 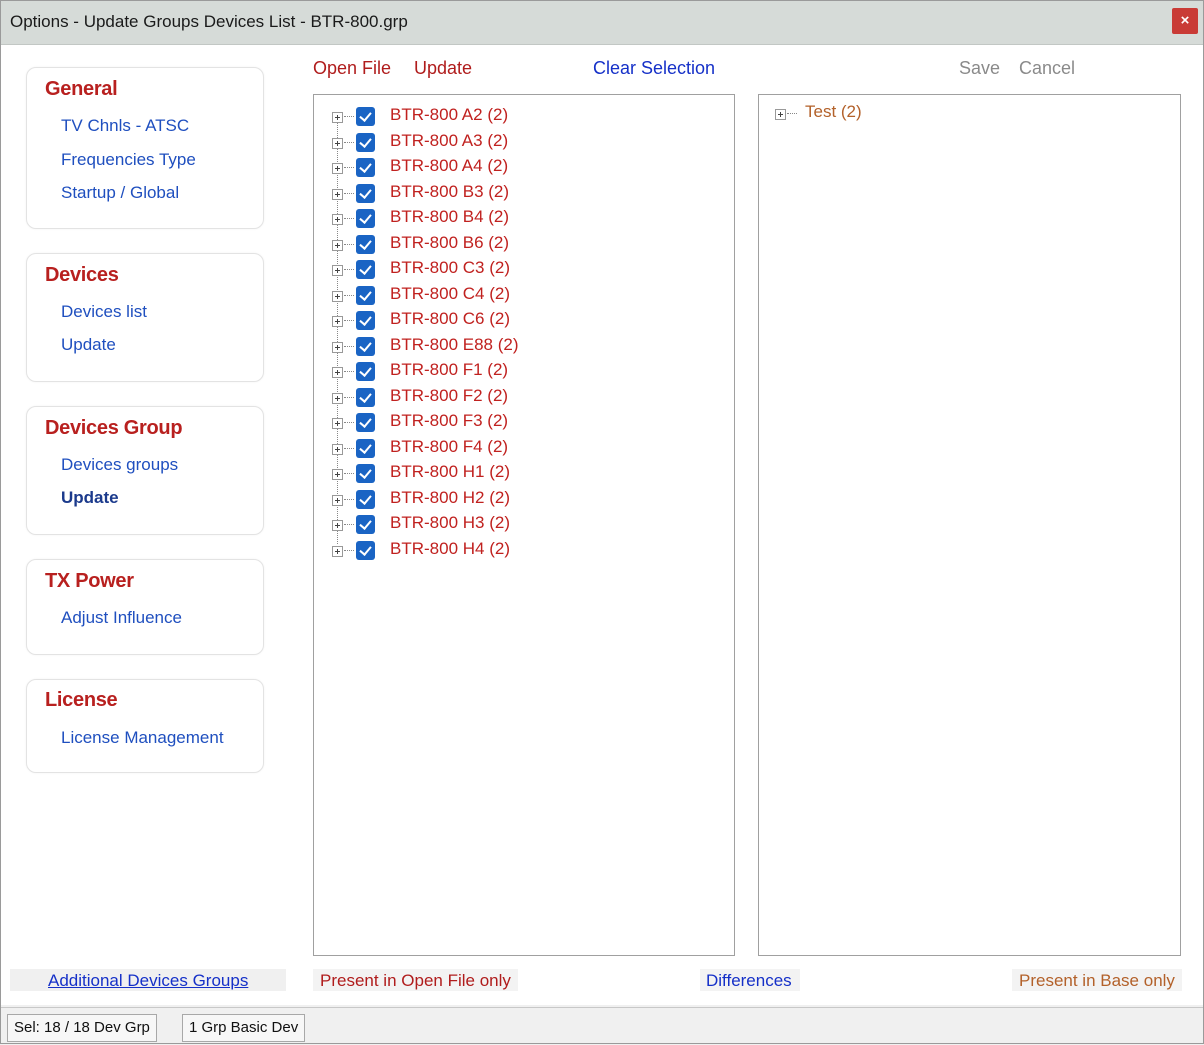 What do you see at coordinates (654, 68) in the screenshot?
I see `clear-selection-button: Clear Selection` at bounding box center [654, 68].